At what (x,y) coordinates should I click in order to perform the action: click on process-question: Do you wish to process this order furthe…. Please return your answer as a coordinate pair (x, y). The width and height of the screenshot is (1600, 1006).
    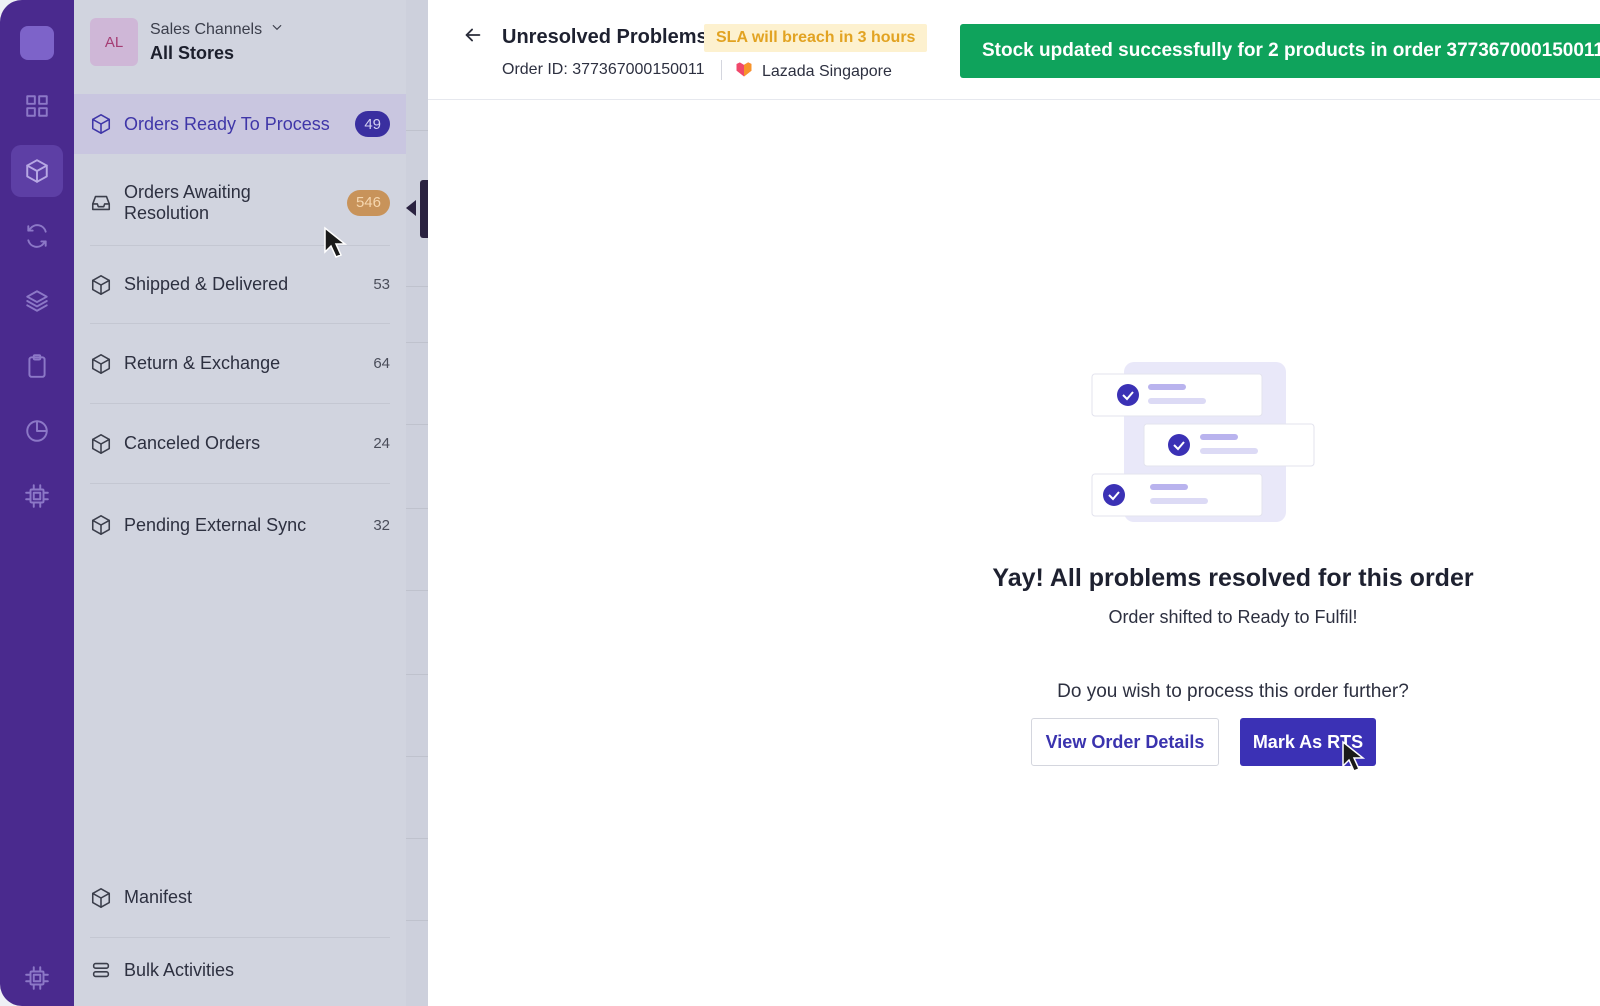
    Looking at the image, I should click on (1233, 691).